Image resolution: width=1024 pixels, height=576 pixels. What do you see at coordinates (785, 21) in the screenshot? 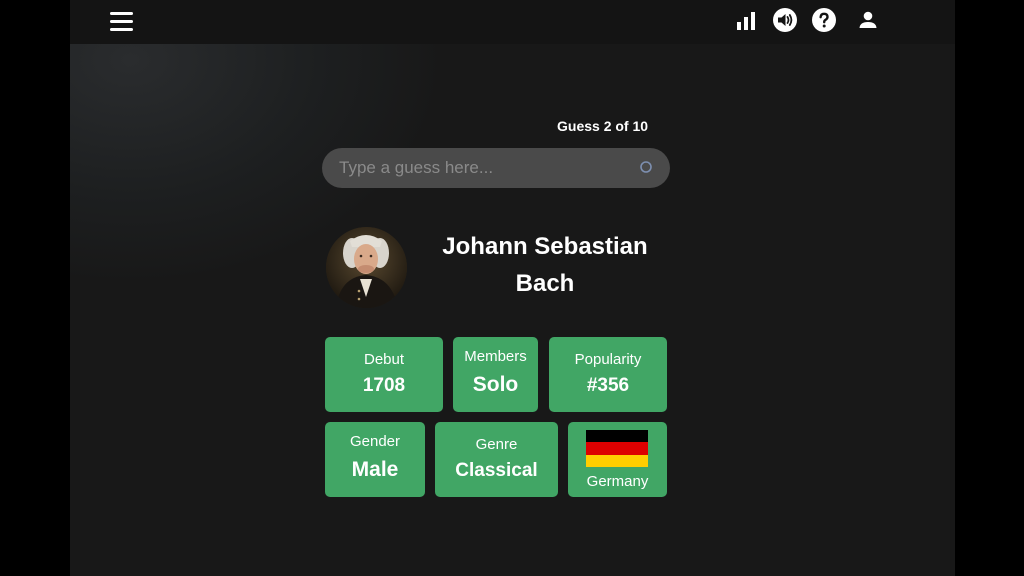
I see `sound-icon` at bounding box center [785, 21].